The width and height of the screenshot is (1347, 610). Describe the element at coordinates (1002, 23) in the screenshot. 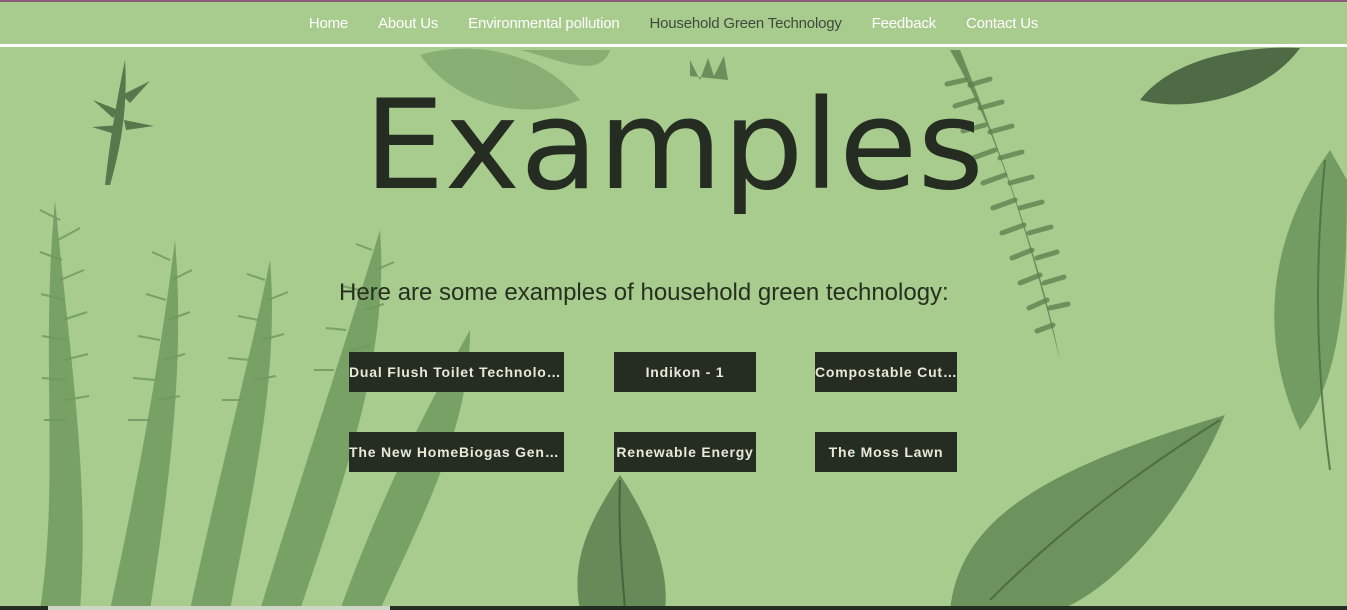

I see `nav-item-contact-us: Contact Us` at that location.